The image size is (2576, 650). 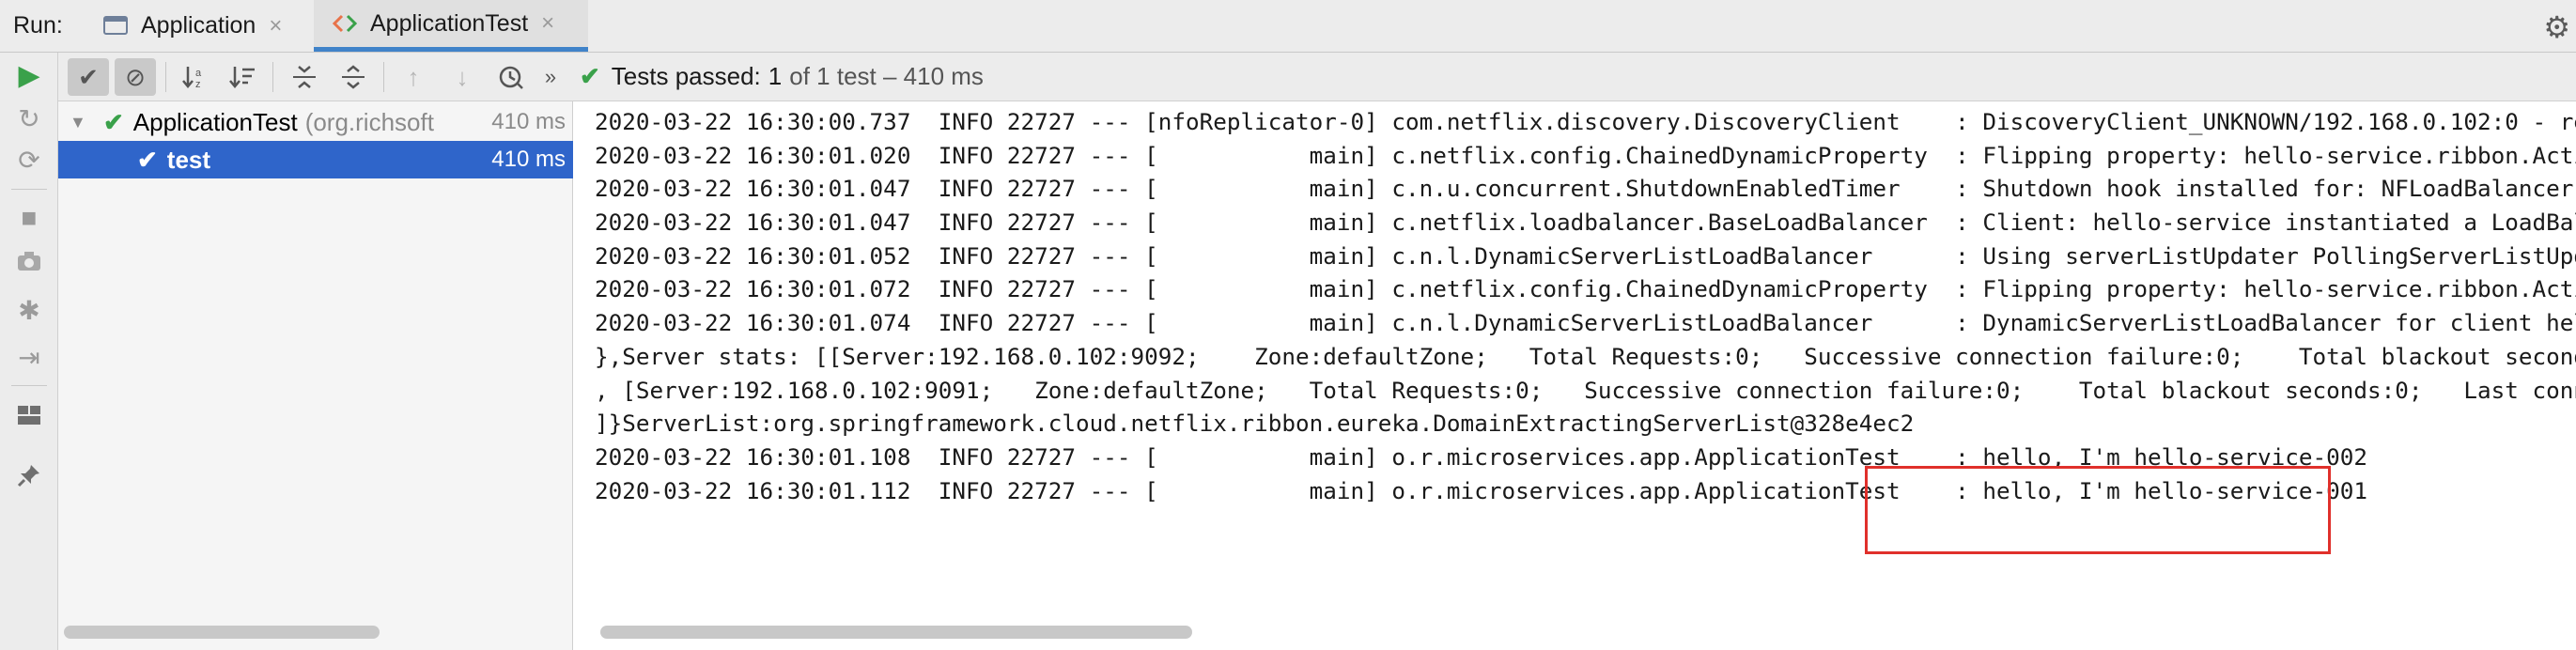 What do you see at coordinates (29, 357) in the screenshot?
I see `import-icon: ⇥` at bounding box center [29, 357].